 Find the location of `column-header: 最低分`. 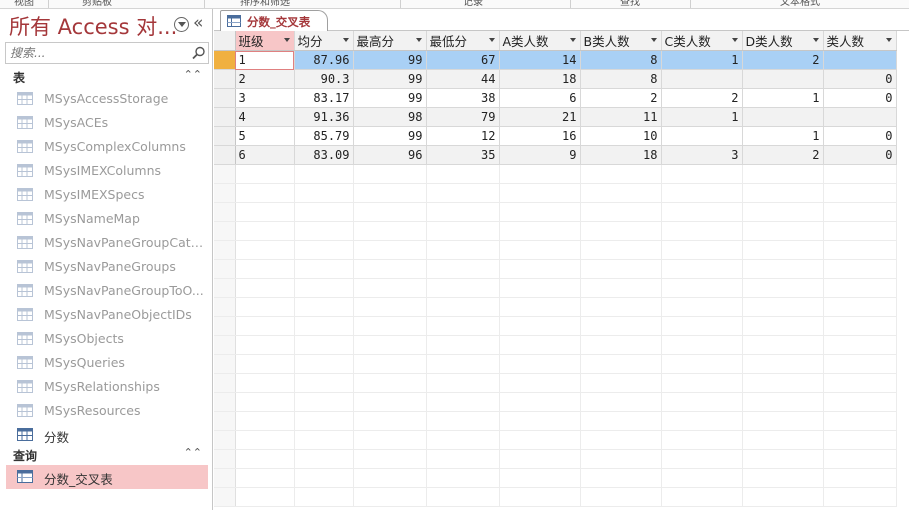

column-header: 最低分 is located at coordinates (463, 41).